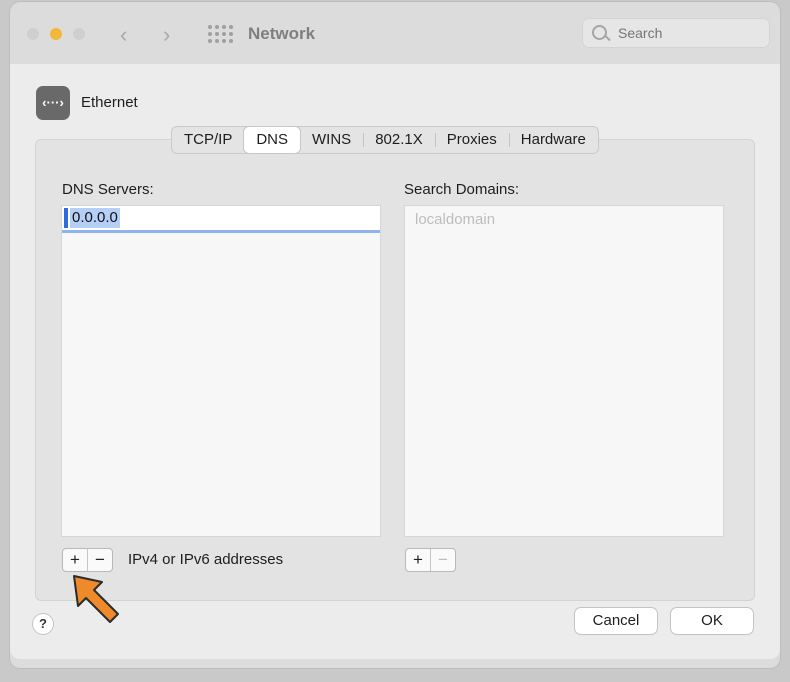 The image size is (790, 682). What do you see at coordinates (418, 560) in the screenshot?
I see `add-domain-button: +` at bounding box center [418, 560].